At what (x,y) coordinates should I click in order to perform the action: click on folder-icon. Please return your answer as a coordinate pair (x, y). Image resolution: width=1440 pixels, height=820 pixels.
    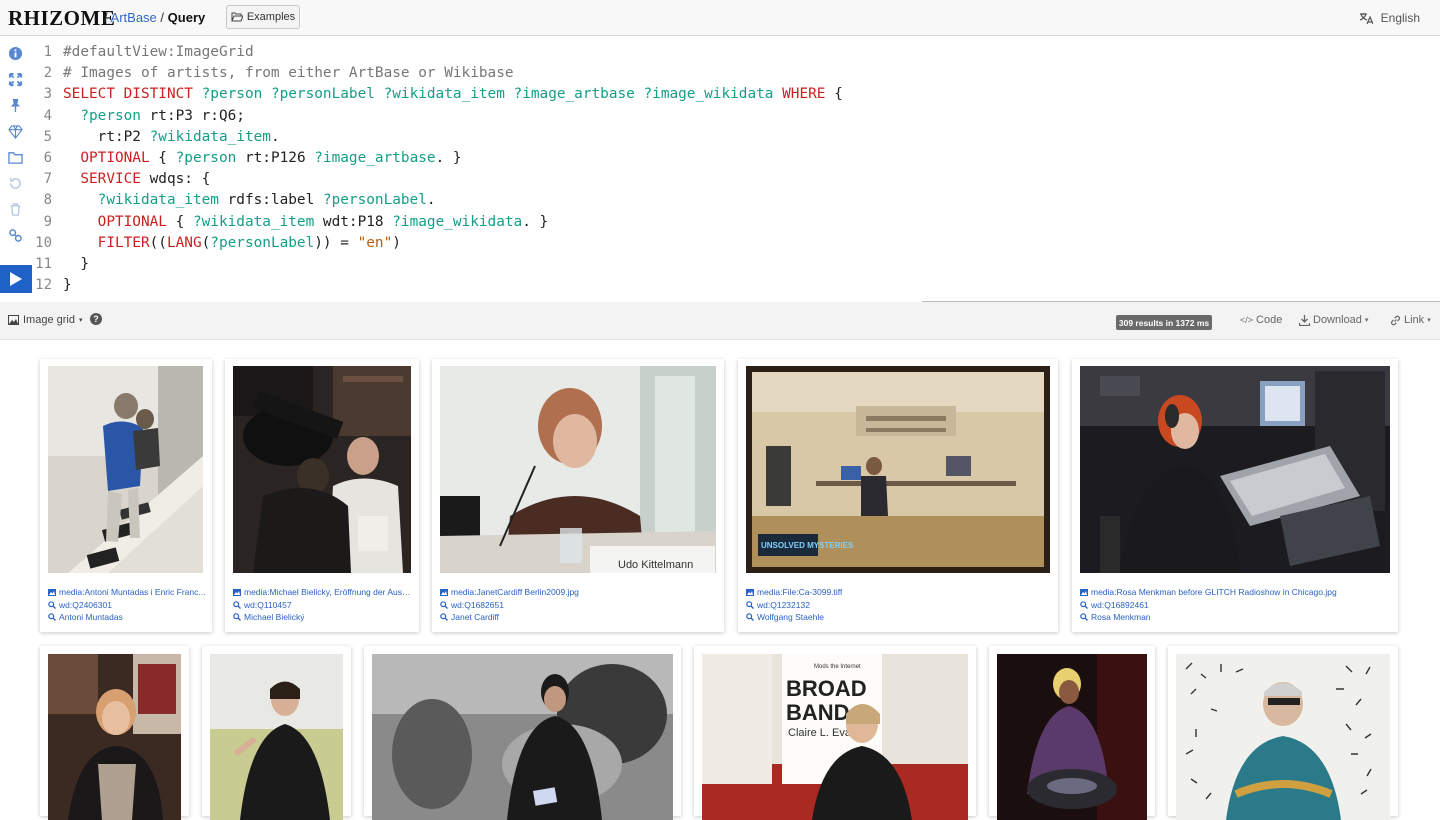
    Looking at the image, I should click on (15, 157).